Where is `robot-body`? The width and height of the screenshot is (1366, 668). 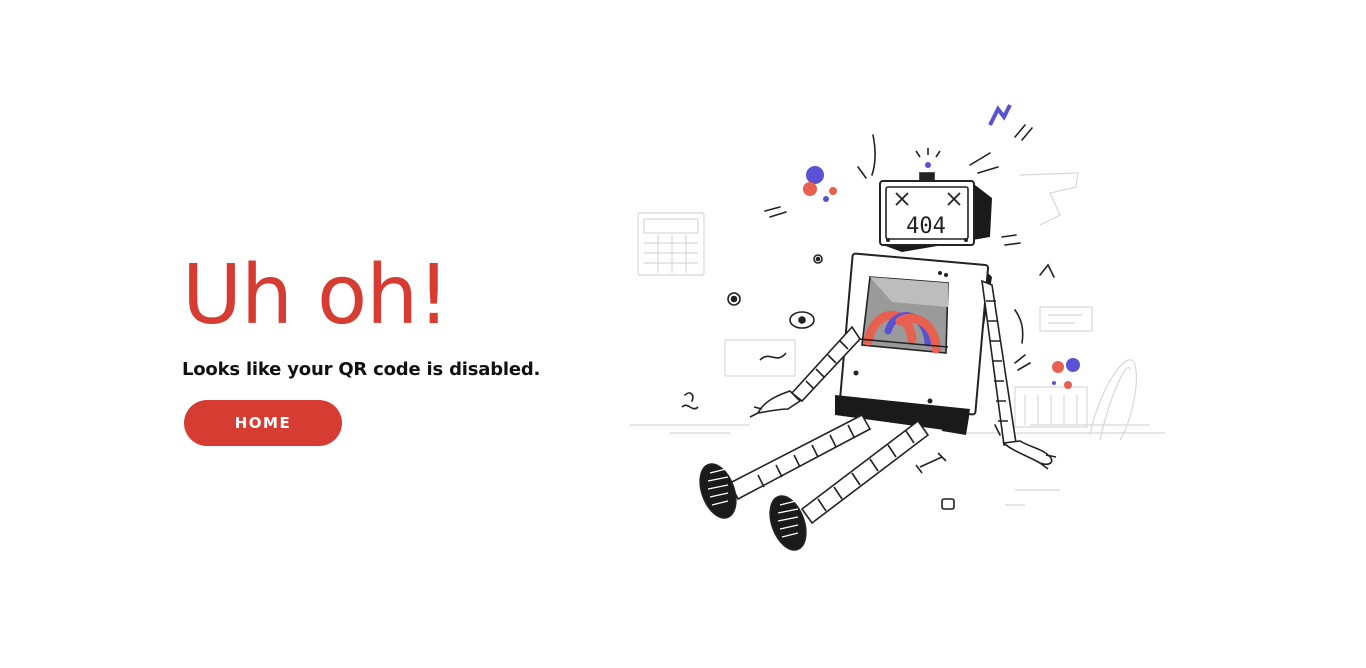 robot-body is located at coordinates (913, 343).